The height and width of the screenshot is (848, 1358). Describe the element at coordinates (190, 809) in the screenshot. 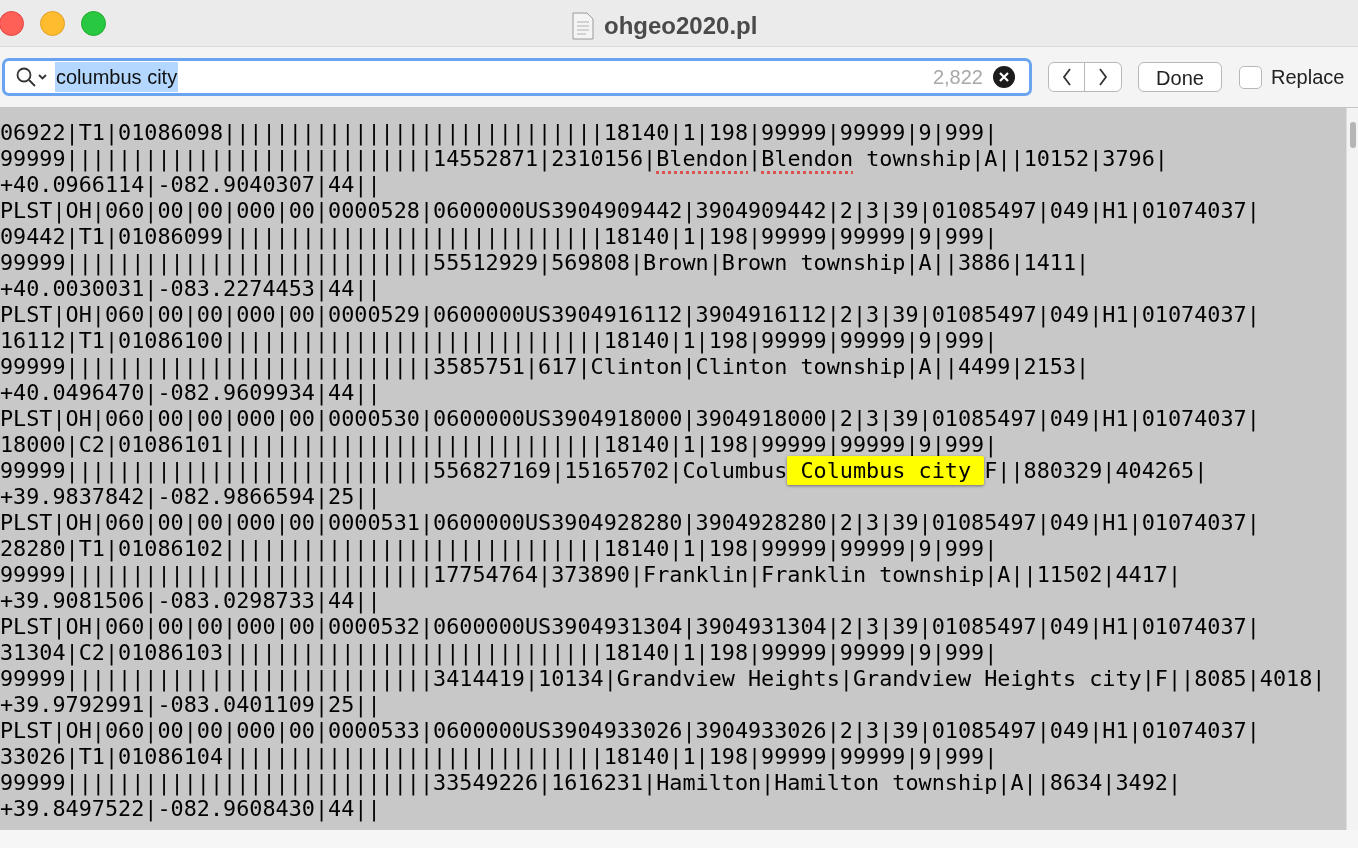

I see `text-line: +39.8497522|-082.9608430|44||` at that location.